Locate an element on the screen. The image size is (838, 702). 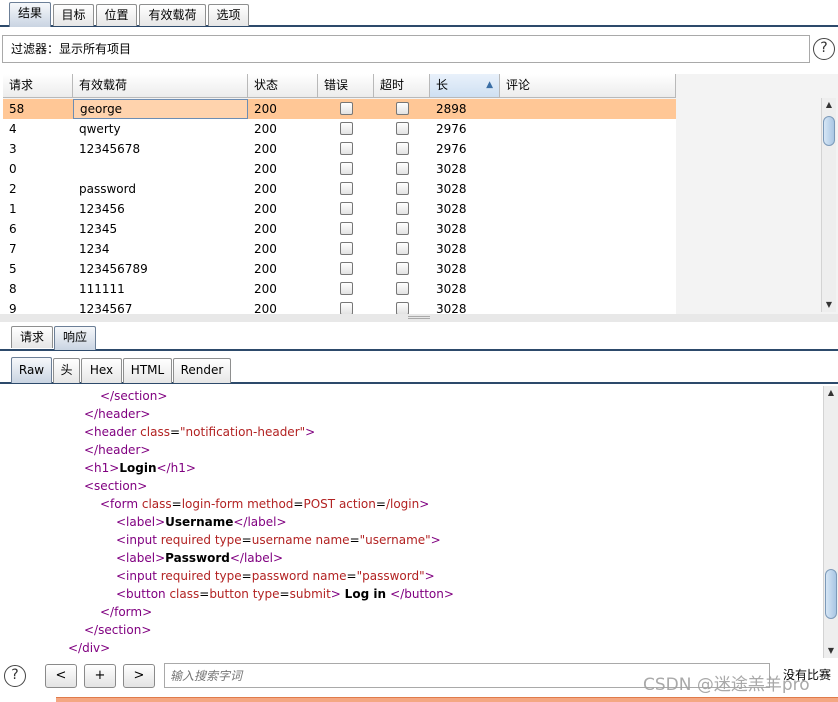
table-row: 58 george 200 2898 is located at coordinates (339, 109).